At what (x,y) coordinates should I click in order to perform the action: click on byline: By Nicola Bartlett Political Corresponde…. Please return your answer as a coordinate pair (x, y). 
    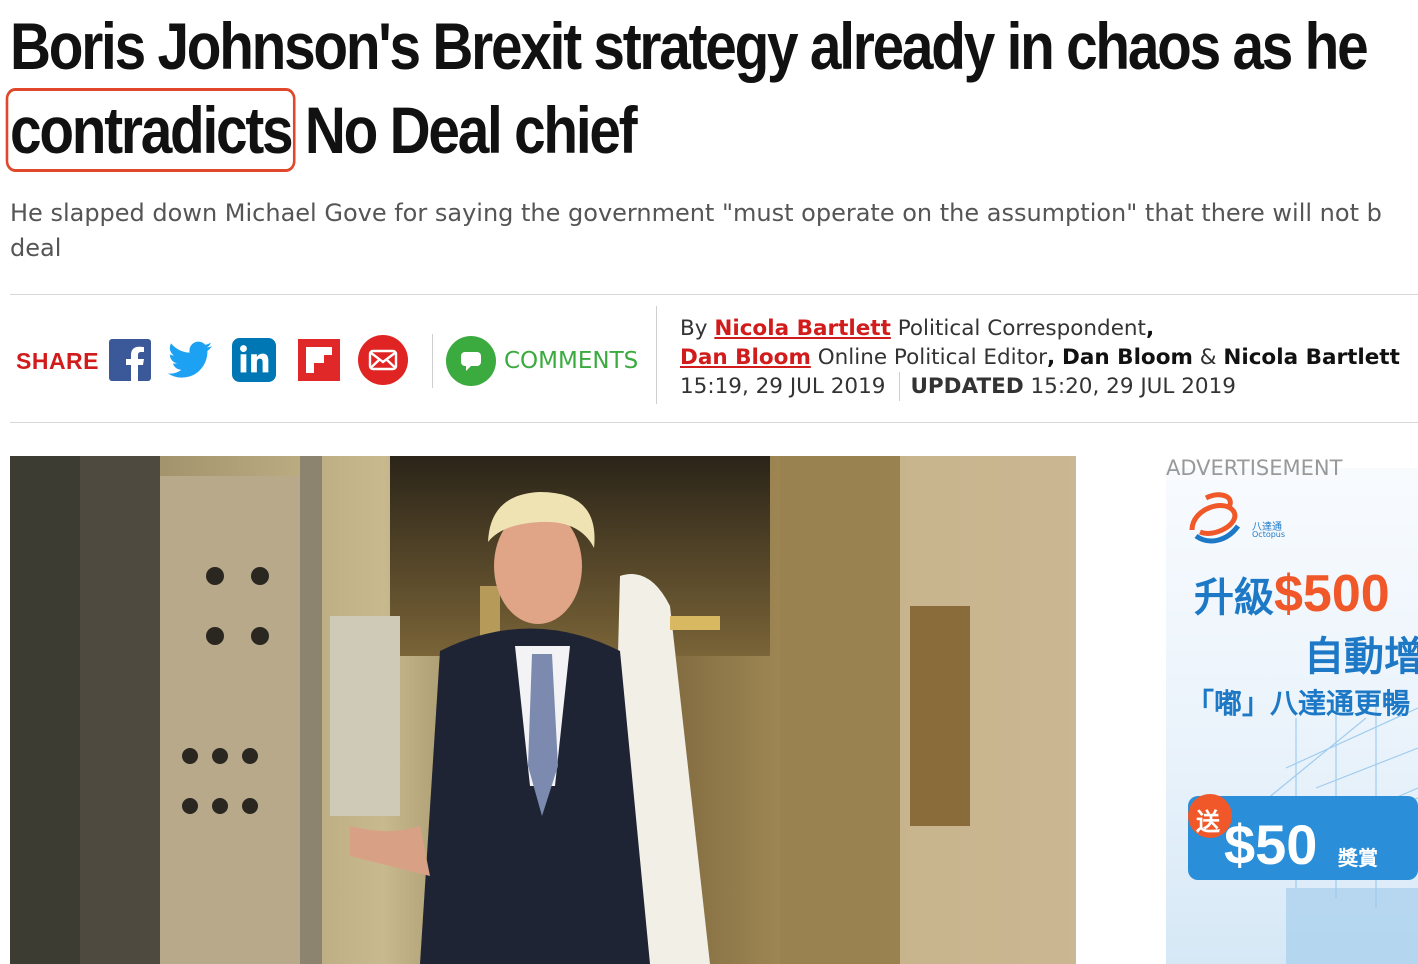
    Looking at the image, I should click on (1049, 357).